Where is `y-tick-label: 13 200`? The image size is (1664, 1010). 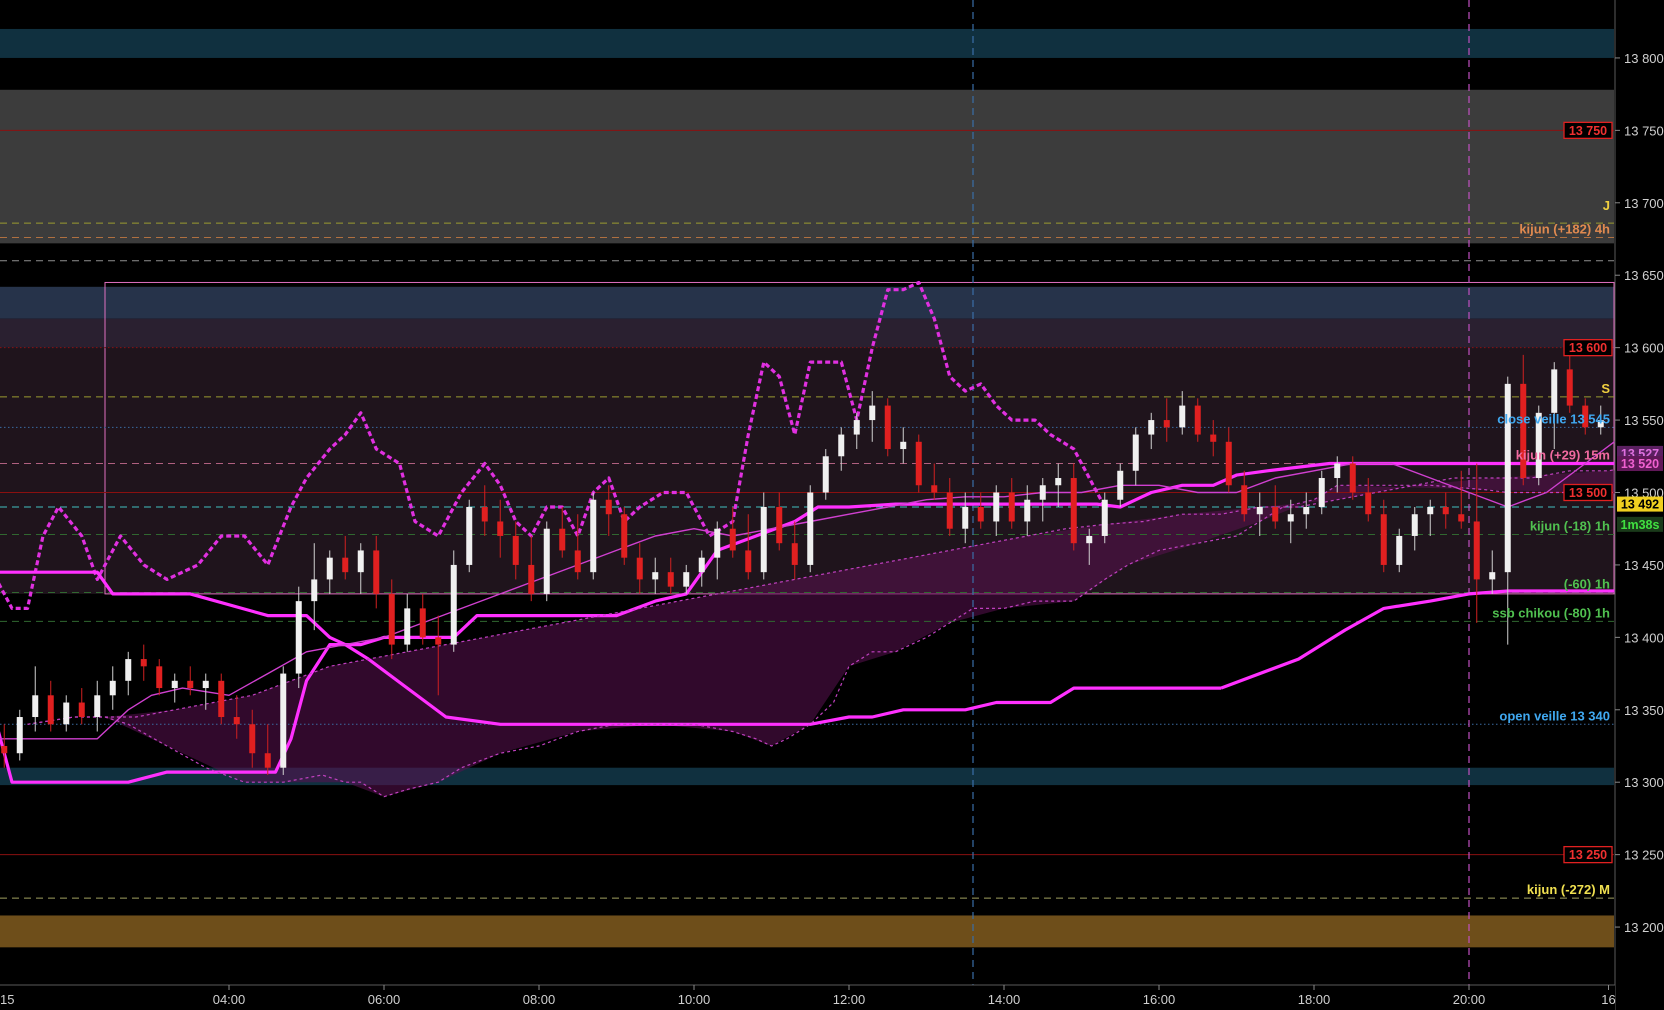
y-tick-label: 13 200 is located at coordinates (1644, 927).